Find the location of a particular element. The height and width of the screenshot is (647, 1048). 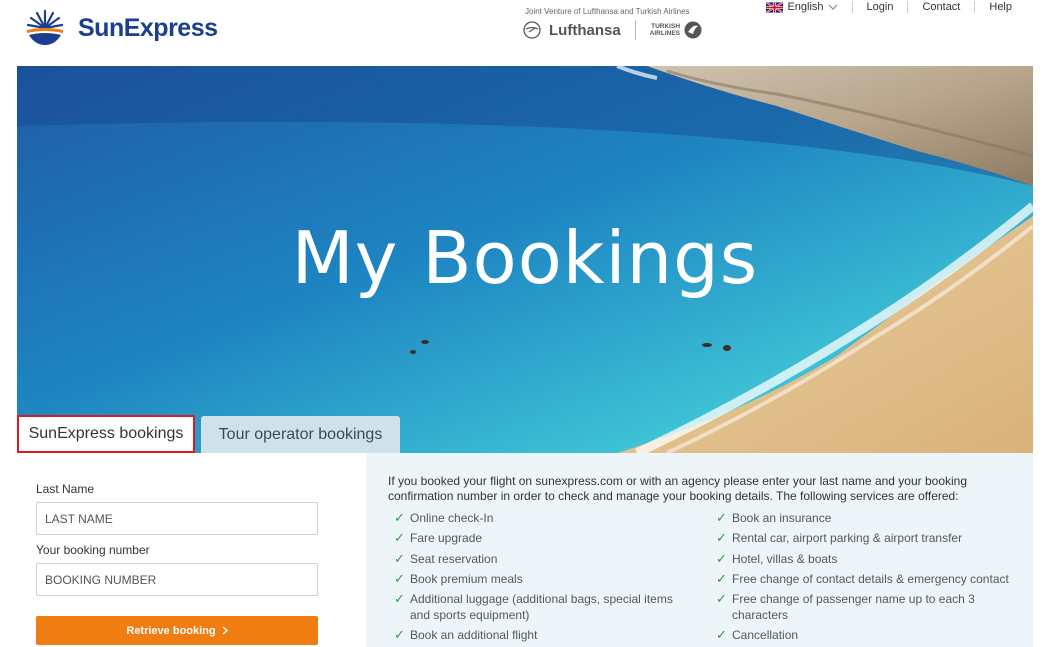

service-item: ✓ Book an insurance is located at coordinates (774, 517).